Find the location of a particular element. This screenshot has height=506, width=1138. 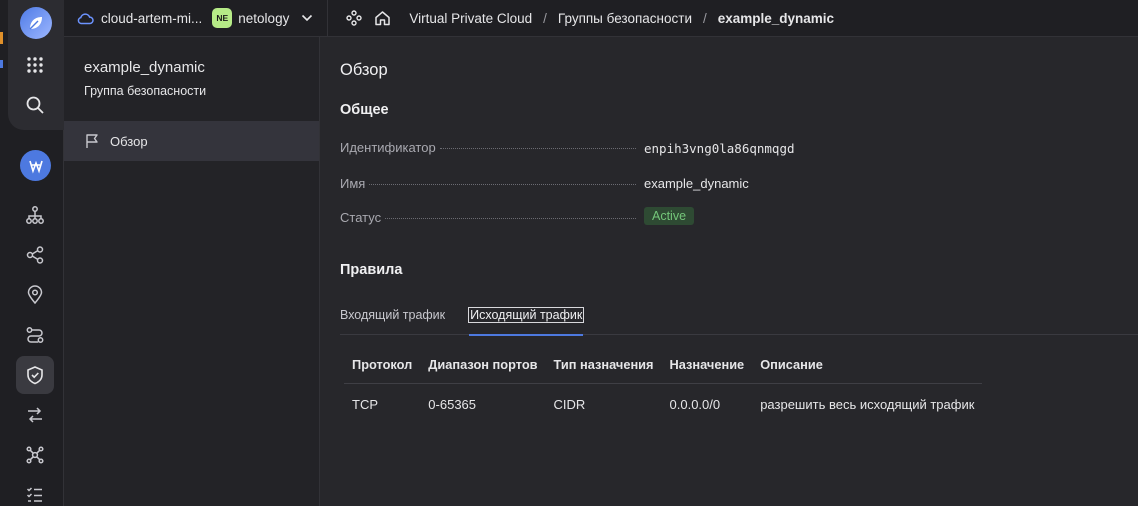

cloud-logo is located at coordinates (36, 23).